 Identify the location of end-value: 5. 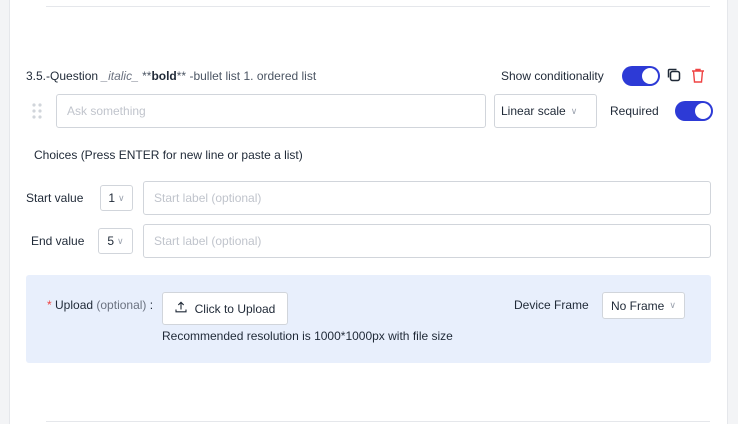
(111, 241).